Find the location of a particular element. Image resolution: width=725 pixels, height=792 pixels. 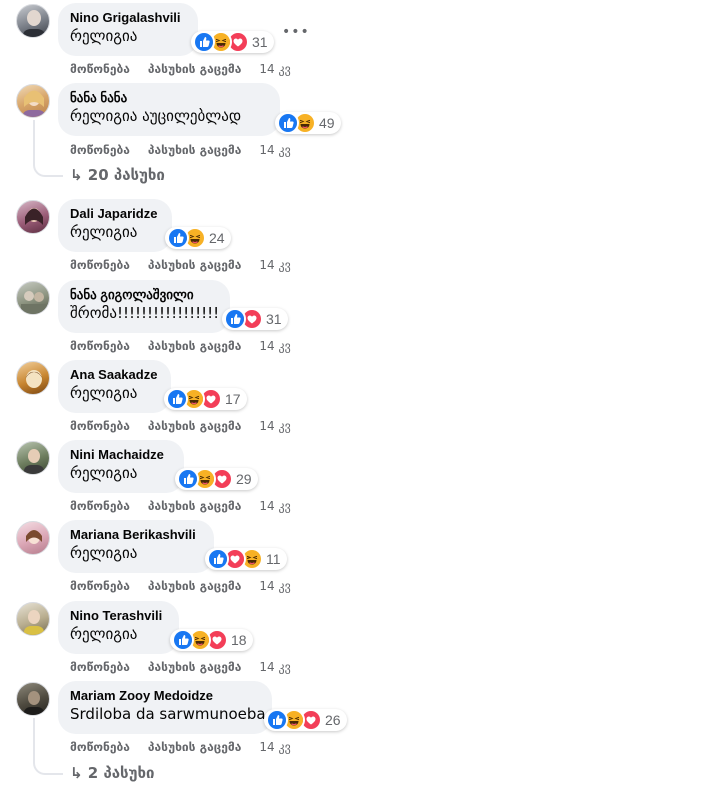

comment-author: Nini Machaidze is located at coordinates (121, 455).